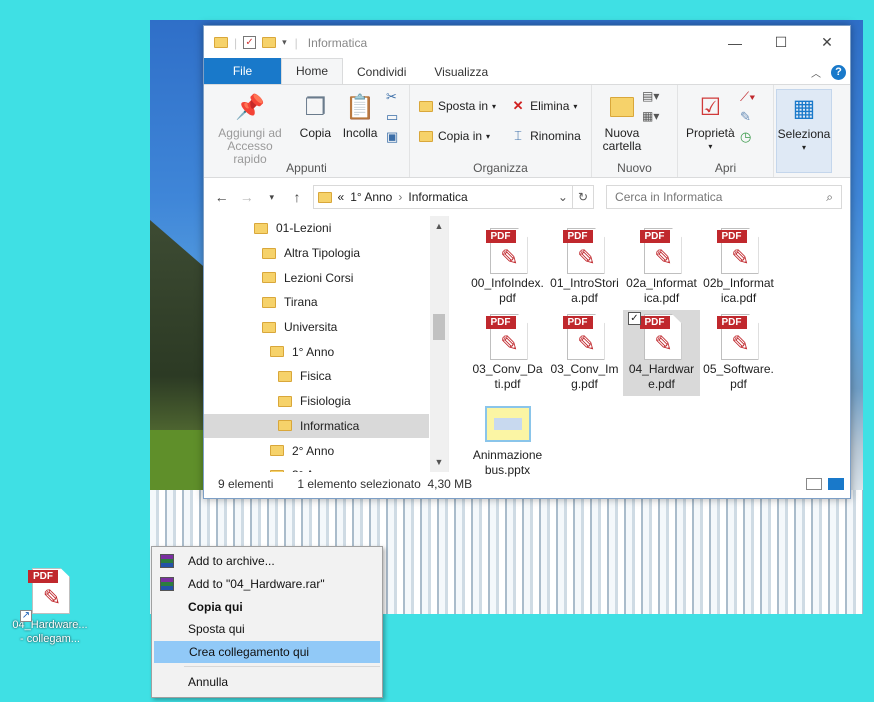 The image size is (874, 702). What do you see at coordinates (319, 277) in the screenshot?
I see `tree-item-label: Lezioni Corsi` at bounding box center [319, 277].